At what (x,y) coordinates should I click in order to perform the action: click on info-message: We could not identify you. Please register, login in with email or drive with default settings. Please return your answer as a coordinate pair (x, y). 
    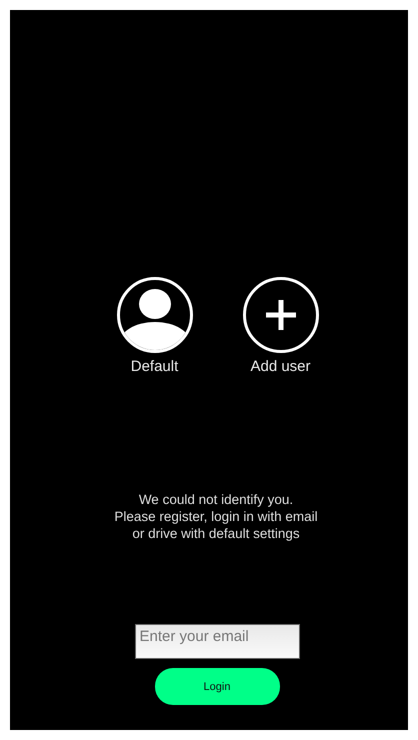
    Looking at the image, I should click on (216, 516).